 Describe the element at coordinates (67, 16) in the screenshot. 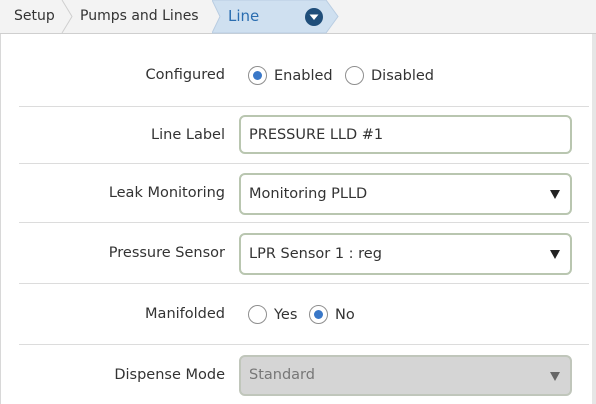

I see `breadcrumb-separator` at that location.